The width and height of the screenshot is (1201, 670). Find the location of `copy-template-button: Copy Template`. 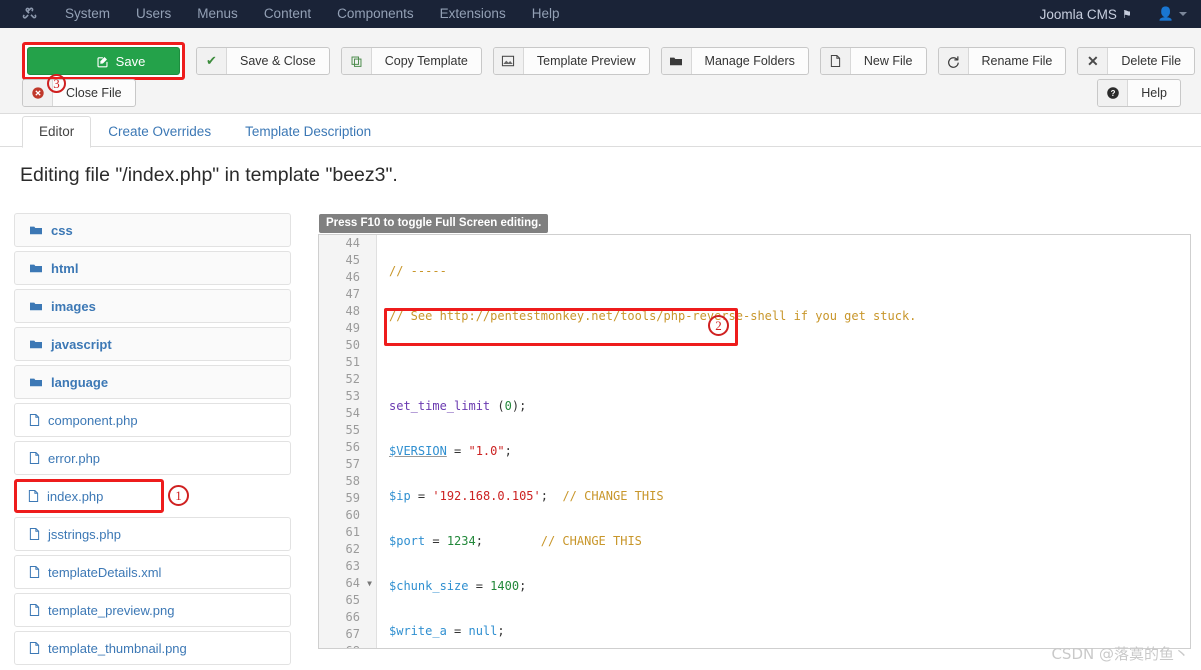

copy-template-button: Copy Template is located at coordinates (411, 61).